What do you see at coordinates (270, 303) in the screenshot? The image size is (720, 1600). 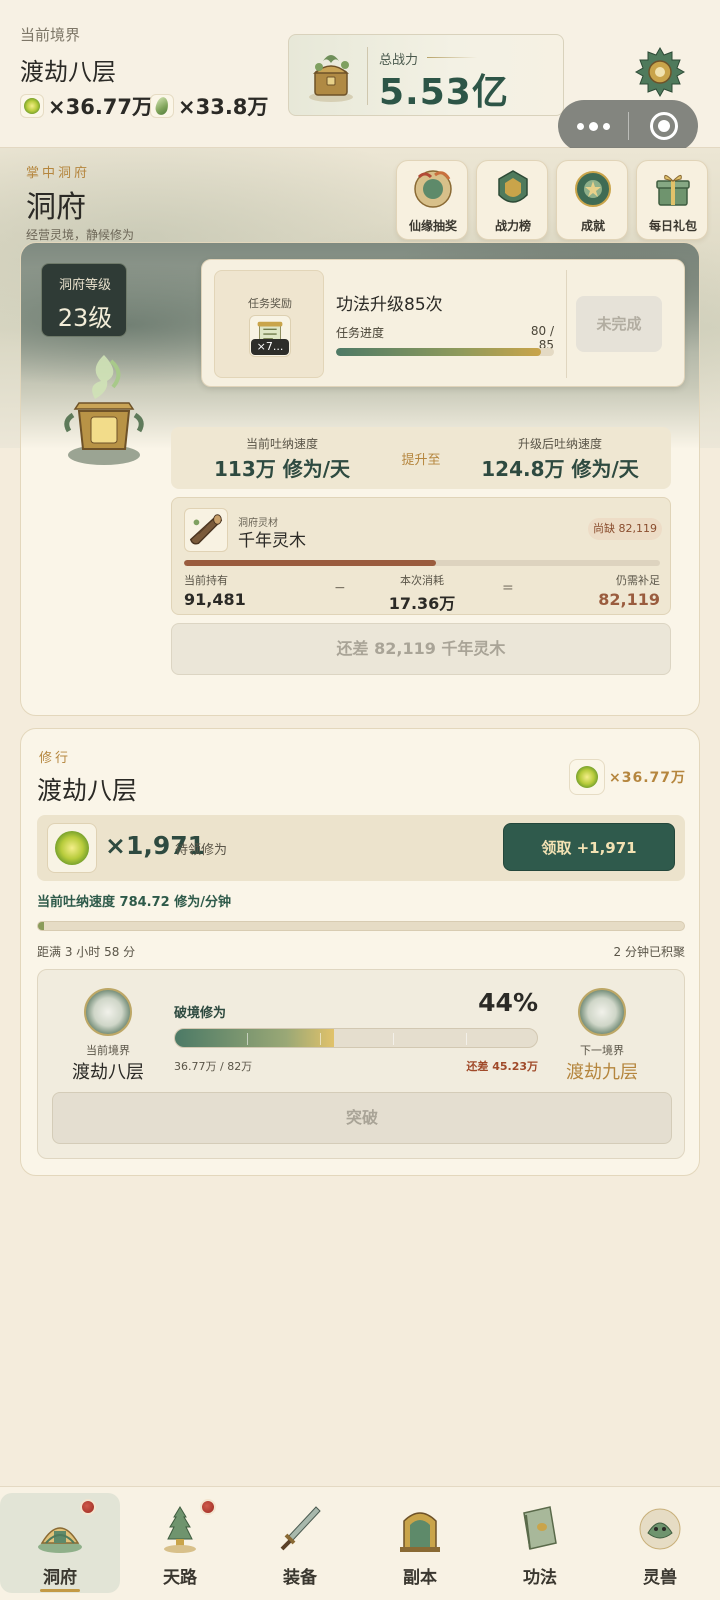 I see `task-reward-label: 任务奖励` at bounding box center [270, 303].